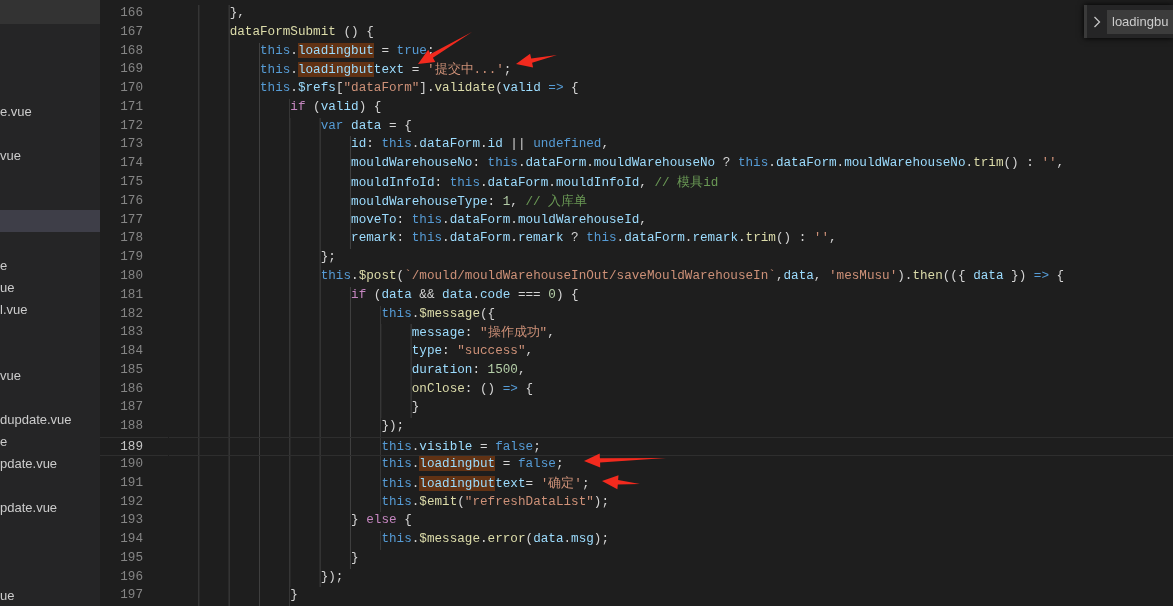 This screenshot has height=606, width=1173. I want to click on line-number: 192, so click(131, 502).